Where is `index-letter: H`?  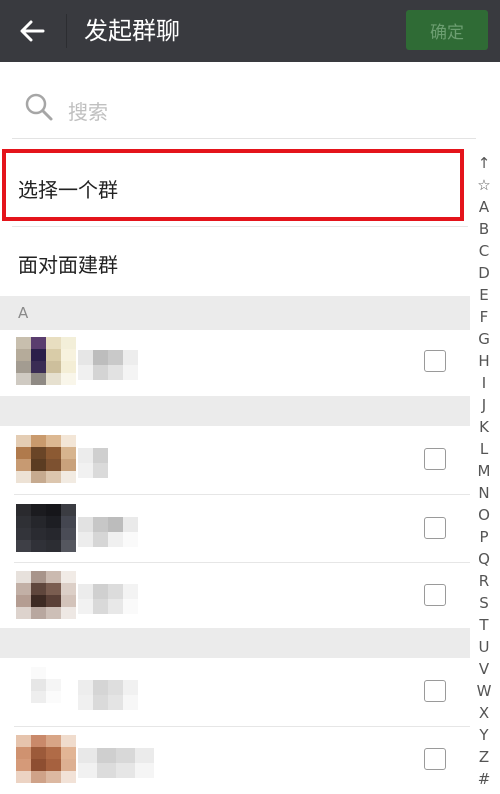
index-letter: H is located at coordinates (484, 361).